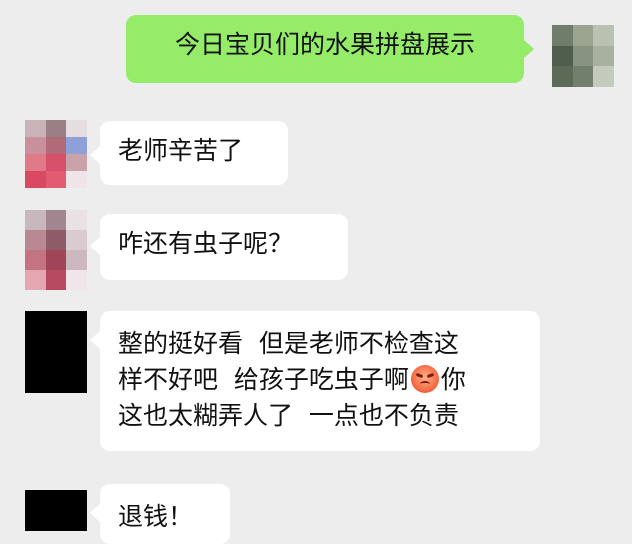 The width and height of the screenshot is (632, 544). What do you see at coordinates (288, 343) in the screenshot?
I see `message-line: 整的挺好看 但是老师不检查这` at bounding box center [288, 343].